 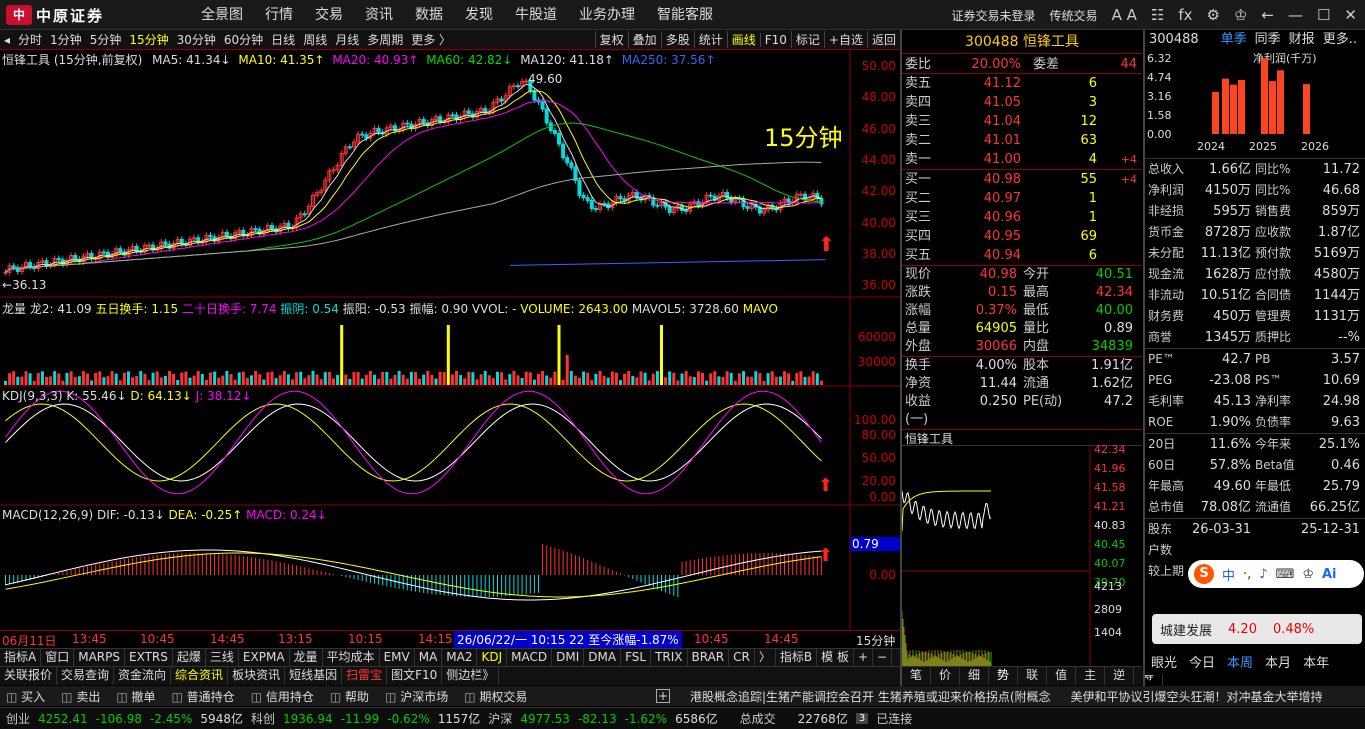 I want to click on info-tabs-2: 资金流向, so click(x=143, y=676).